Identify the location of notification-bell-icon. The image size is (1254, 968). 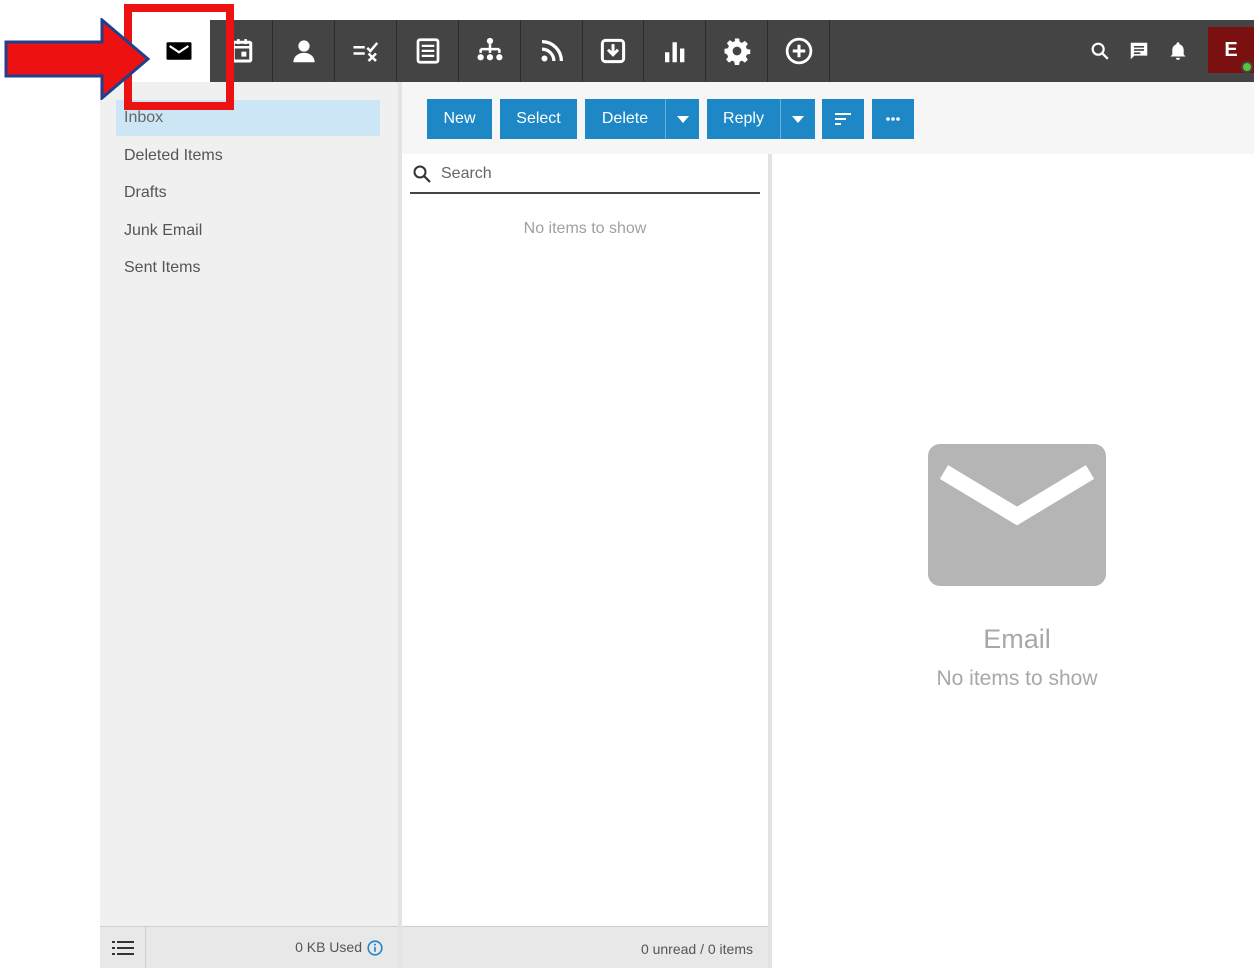
(1178, 51).